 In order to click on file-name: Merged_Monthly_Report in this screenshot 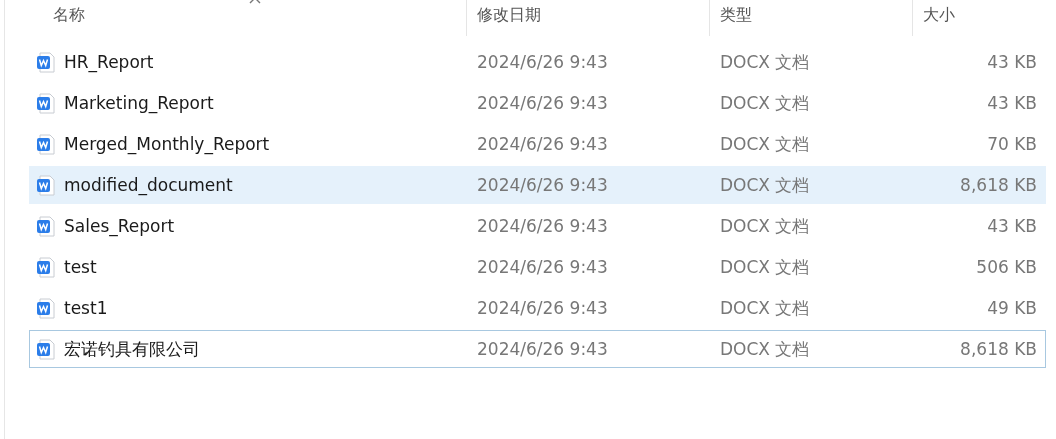, I will do `click(167, 144)`.